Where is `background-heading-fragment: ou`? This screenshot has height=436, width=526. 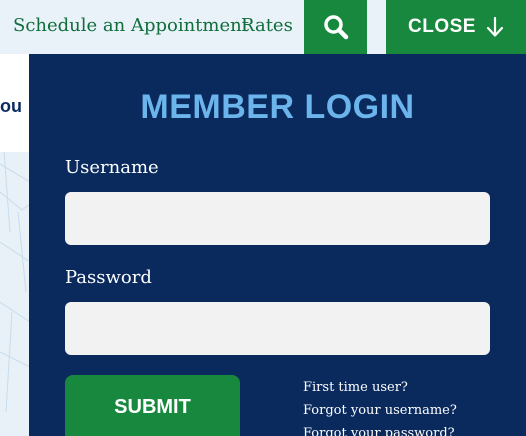 background-heading-fragment: ou is located at coordinates (11, 106).